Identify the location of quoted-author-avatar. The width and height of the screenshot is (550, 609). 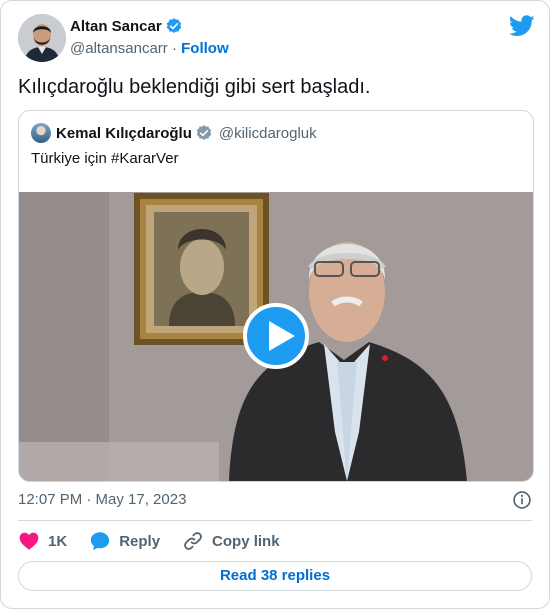
(41, 133).